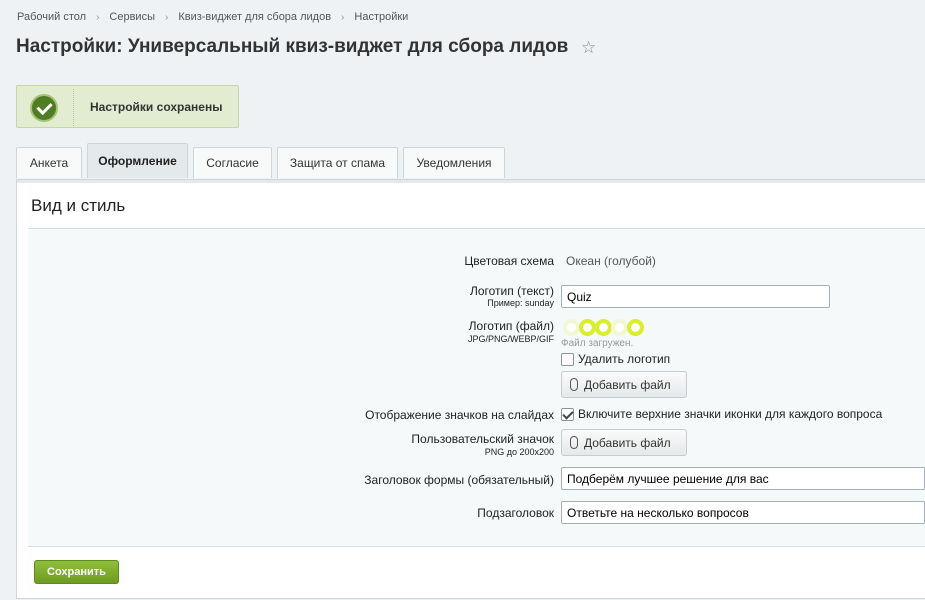 The height and width of the screenshot is (600, 925). What do you see at coordinates (611, 261) in the screenshot?
I see `color-scheme-value: Океан (голубой)` at bounding box center [611, 261].